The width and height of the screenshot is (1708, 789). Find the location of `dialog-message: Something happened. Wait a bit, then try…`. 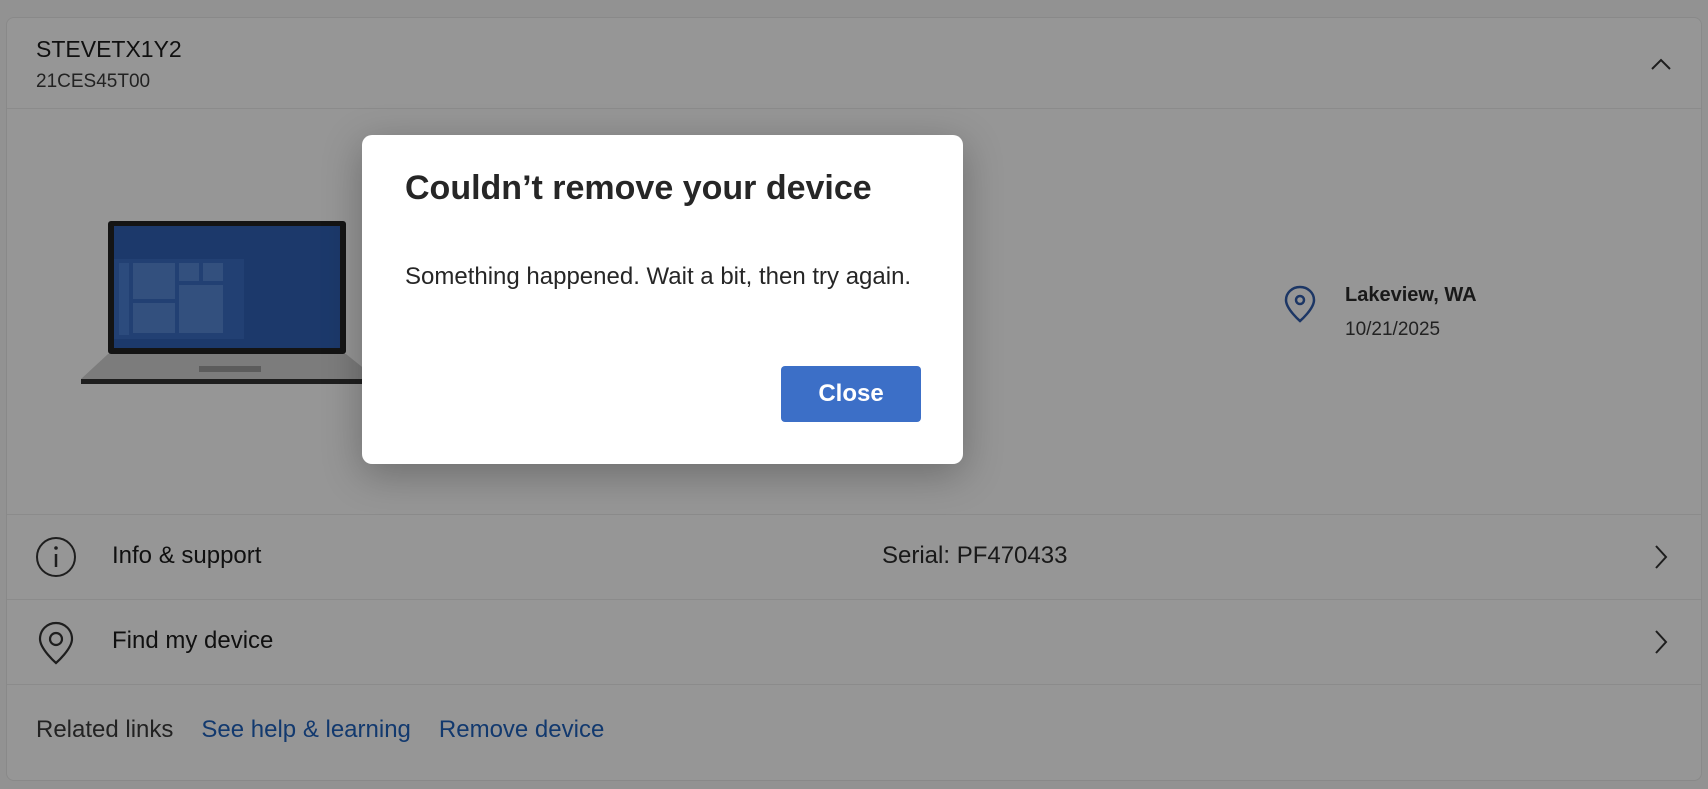

dialog-message: Something happened. Wait a bit, then try… is located at coordinates (658, 276).